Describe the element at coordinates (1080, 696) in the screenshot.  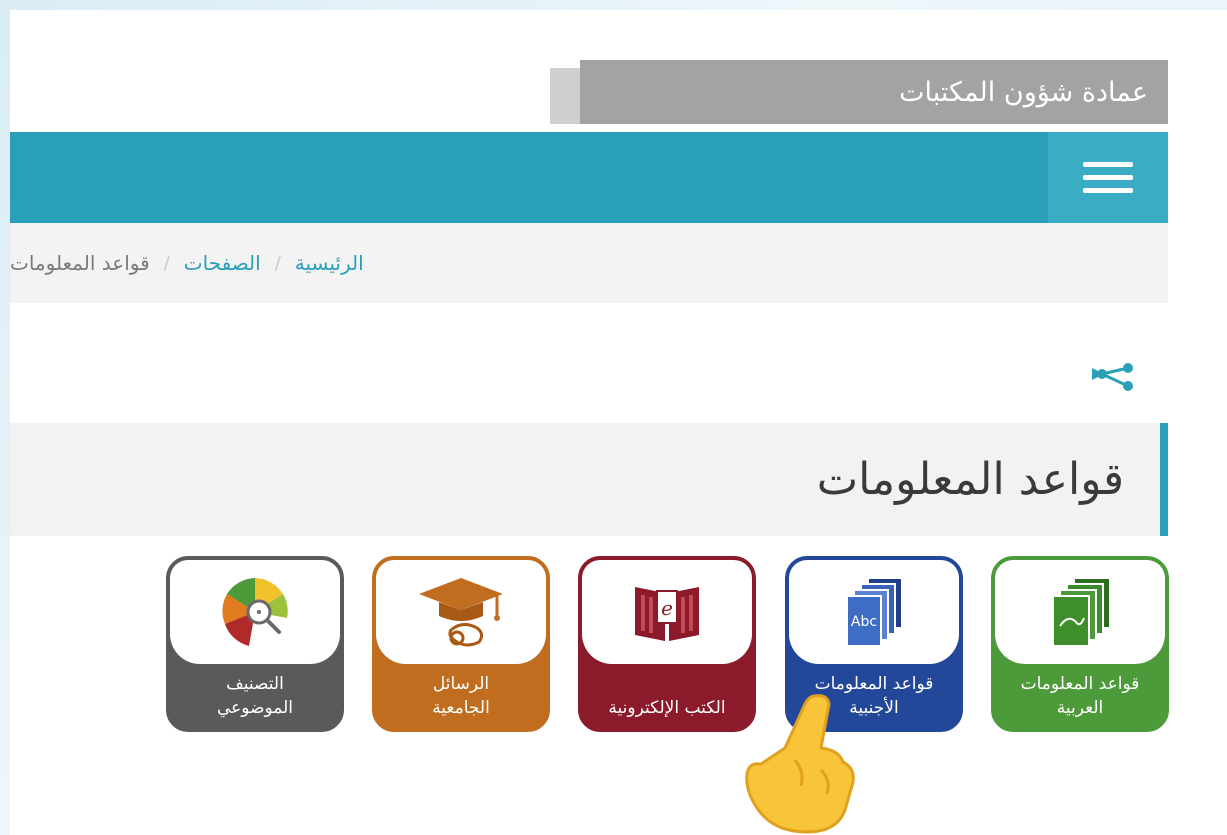
I see `tile-label: قواعد المعلومات العربية` at that location.